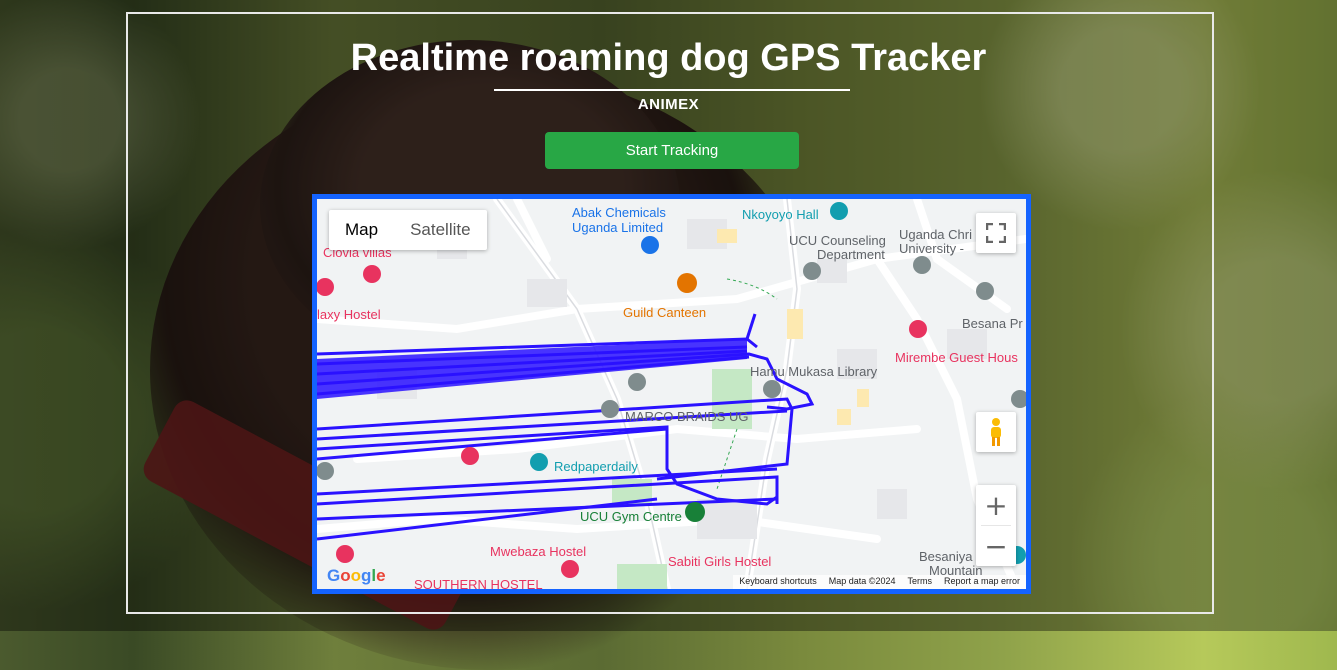 This screenshot has width=1337, height=670. What do you see at coordinates (935, 234) in the screenshot?
I see `map-label: Uganda Chri` at bounding box center [935, 234].